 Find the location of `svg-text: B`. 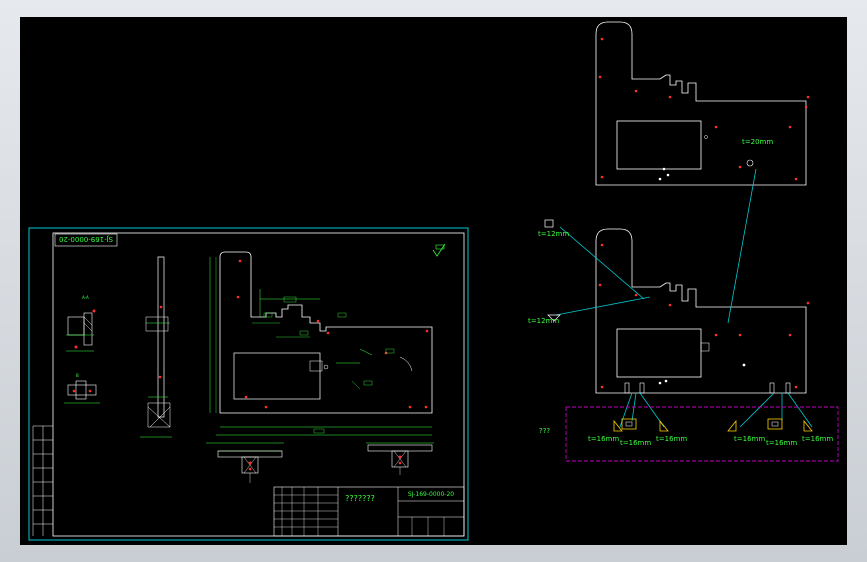

svg-text: B is located at coordinates (77, 375).